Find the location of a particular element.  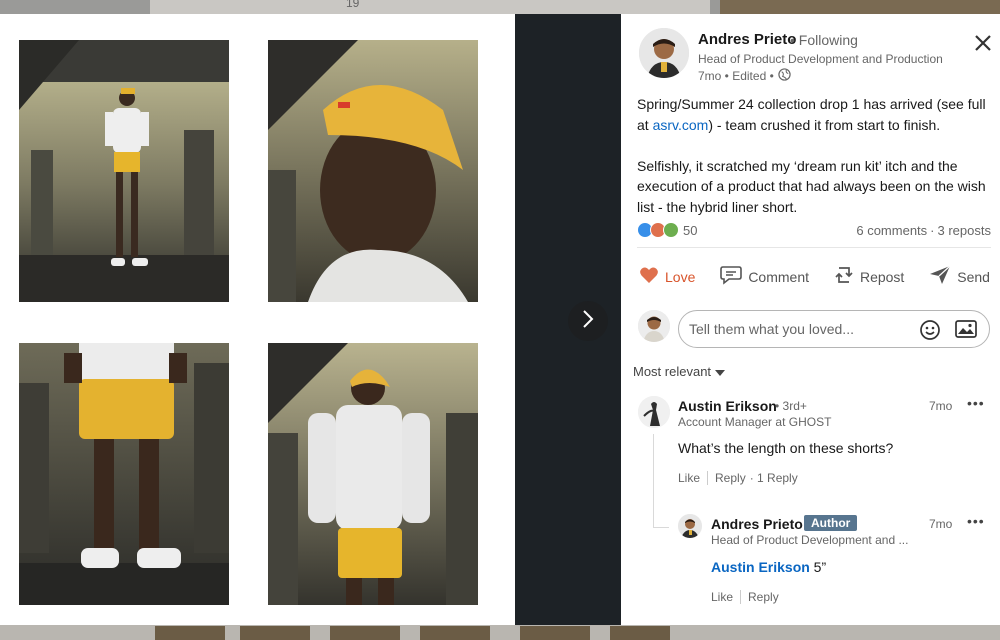

next-image-button is located at coordinates (588, 321).